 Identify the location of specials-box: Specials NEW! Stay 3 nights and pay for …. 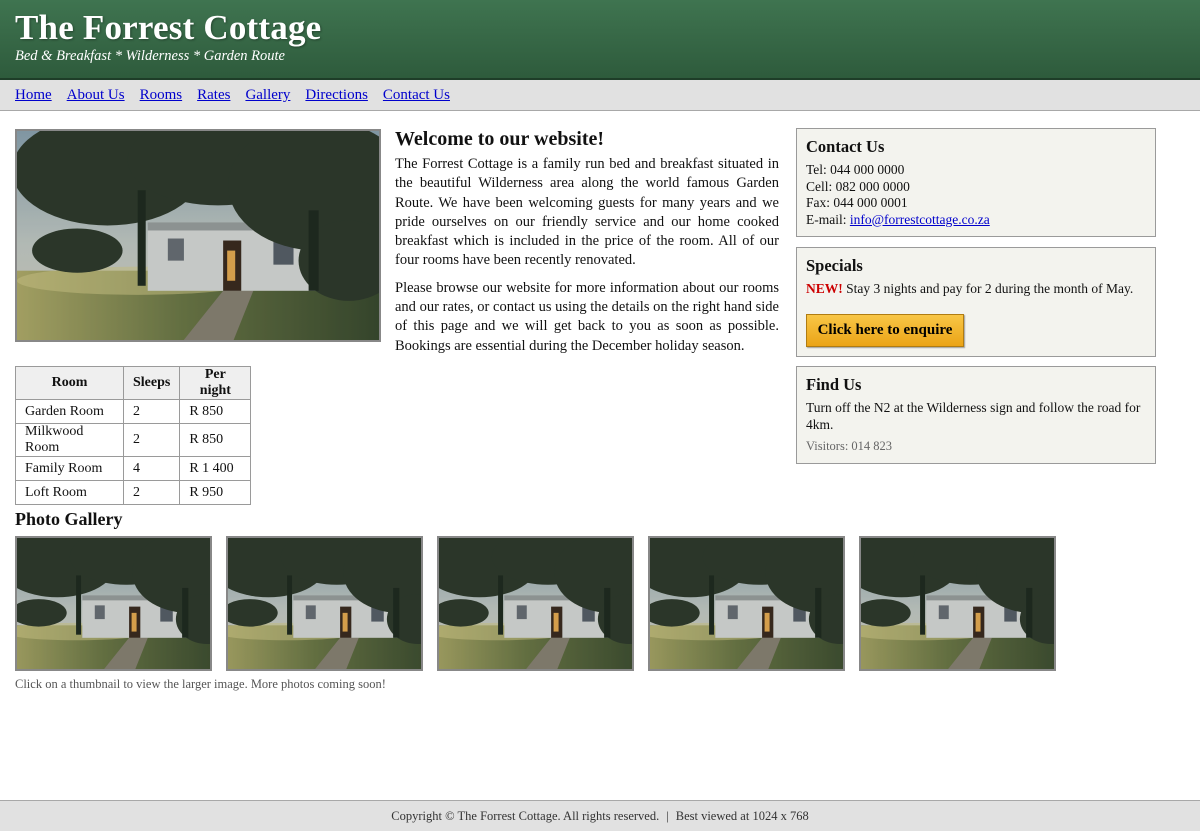
(976, 302).